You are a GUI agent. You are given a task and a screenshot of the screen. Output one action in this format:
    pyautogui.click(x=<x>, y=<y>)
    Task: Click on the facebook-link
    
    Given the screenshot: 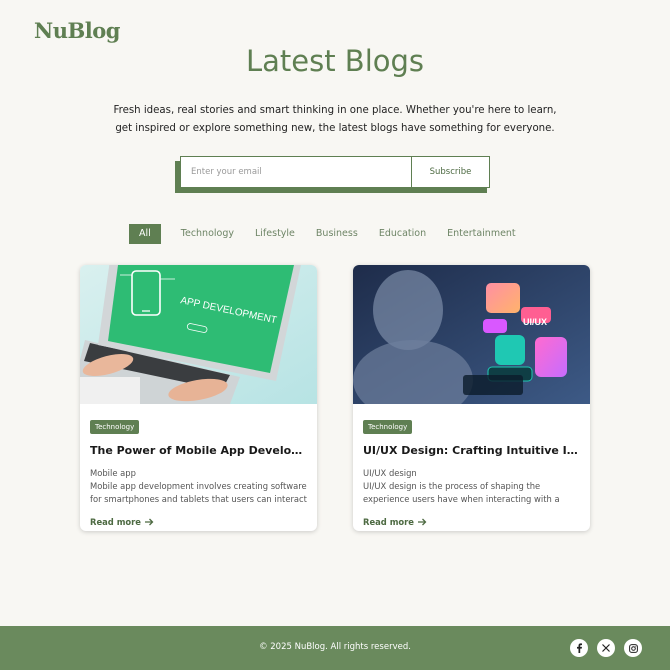 What is the action you would take?
    pyautogui.click(x=579, y=648)
    